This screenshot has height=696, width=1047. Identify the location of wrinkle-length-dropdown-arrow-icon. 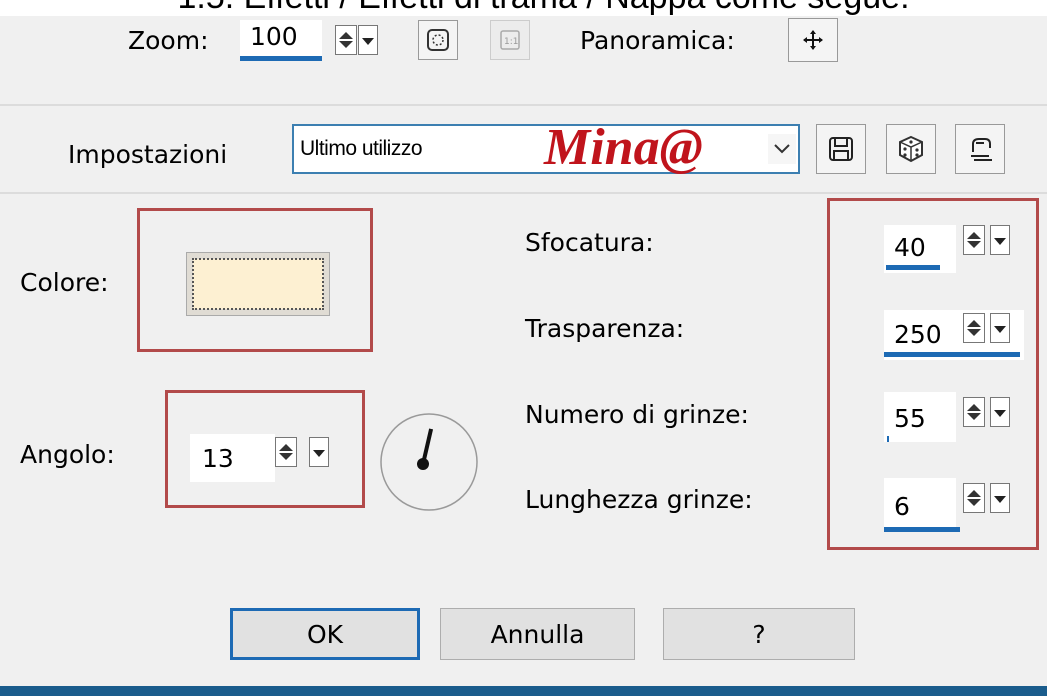
(1000, 498).